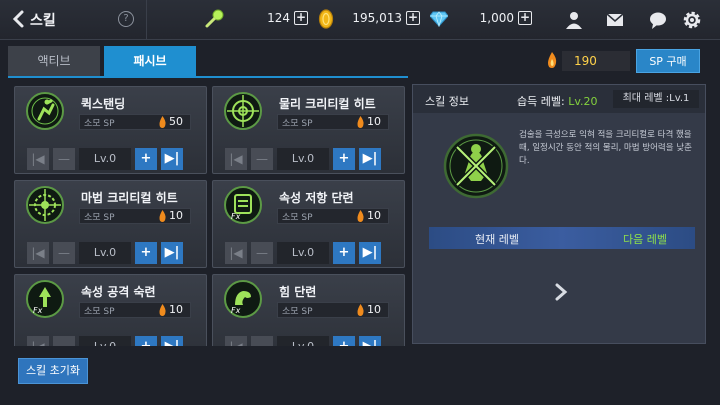 This screenshot has height=405, width=720. Describe the element at coordinates (243, 205) in the screenshot. I see `element-resist-icon: Fx` at that location.